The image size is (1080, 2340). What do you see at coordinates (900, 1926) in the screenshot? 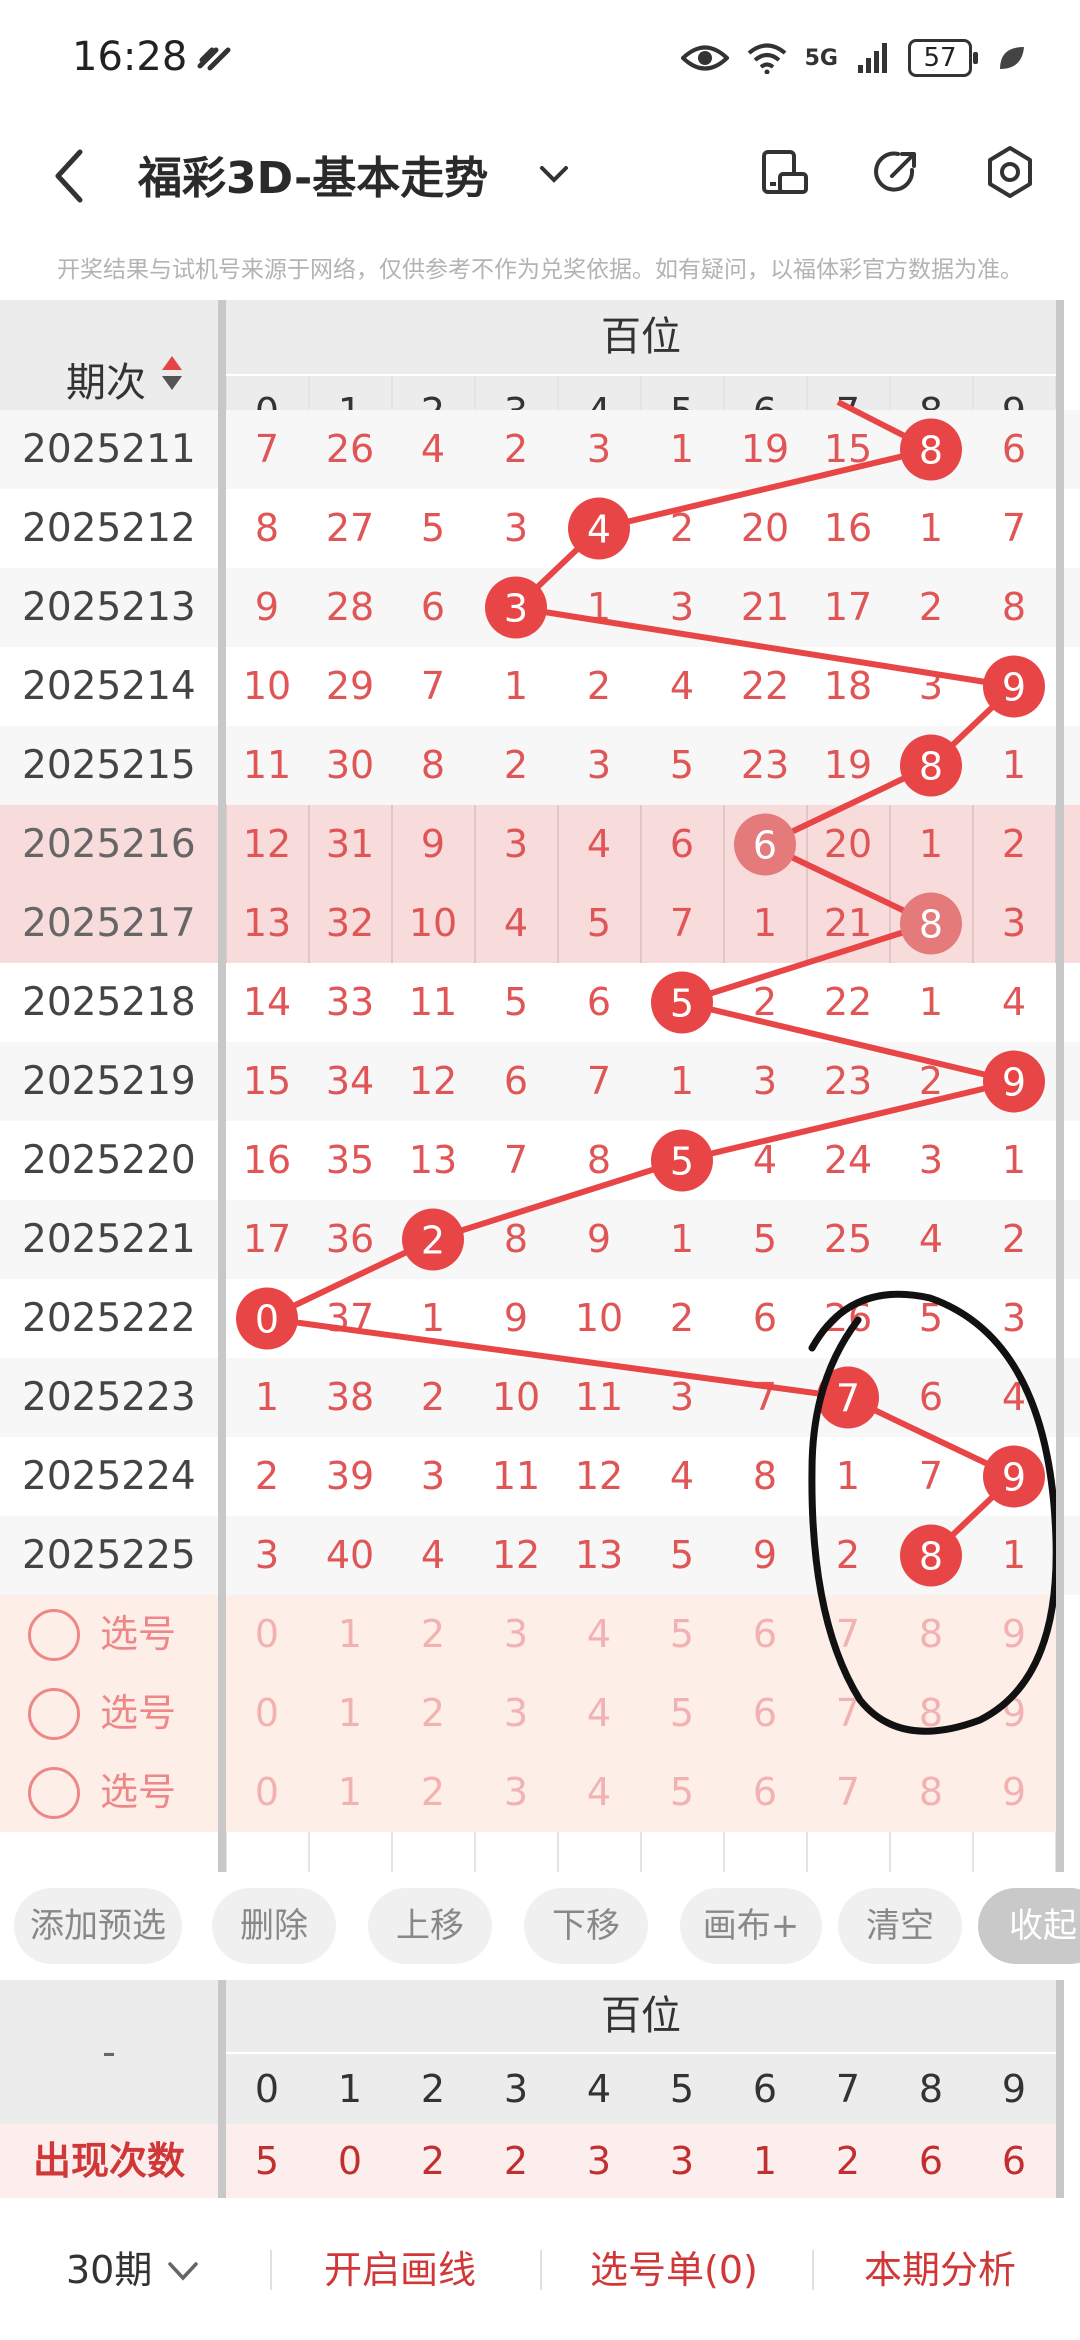
I see `clear-button: 清空` at bounding box center [900, 1926].